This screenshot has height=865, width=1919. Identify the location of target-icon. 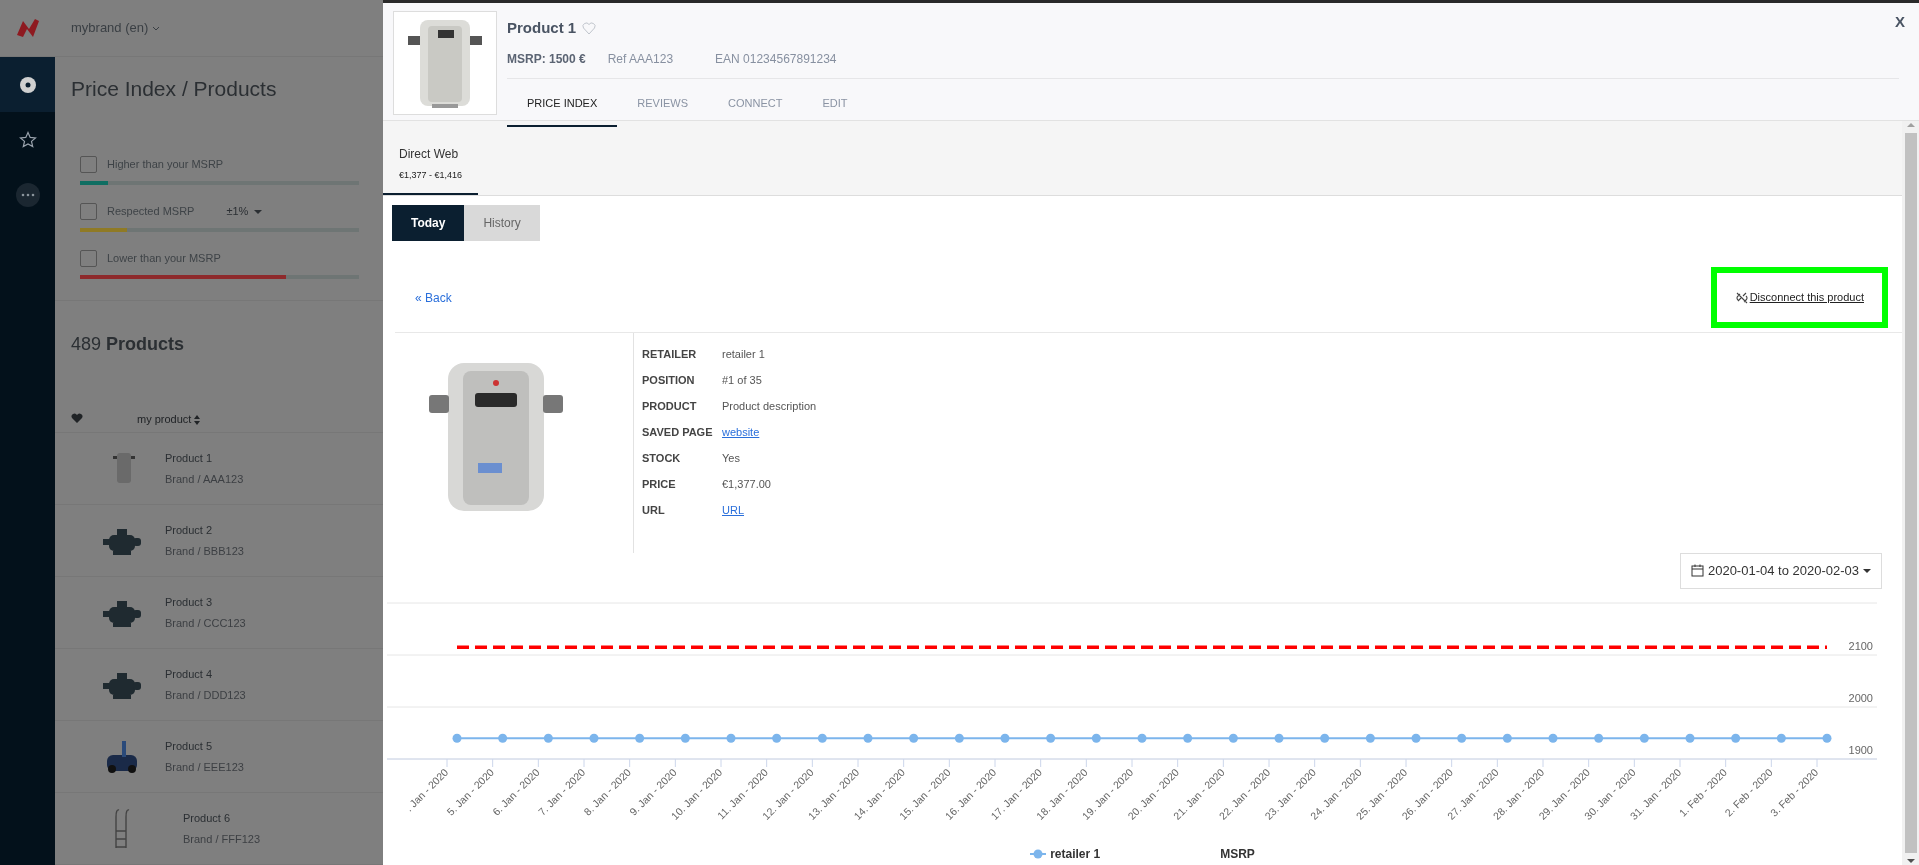
(27, 84).